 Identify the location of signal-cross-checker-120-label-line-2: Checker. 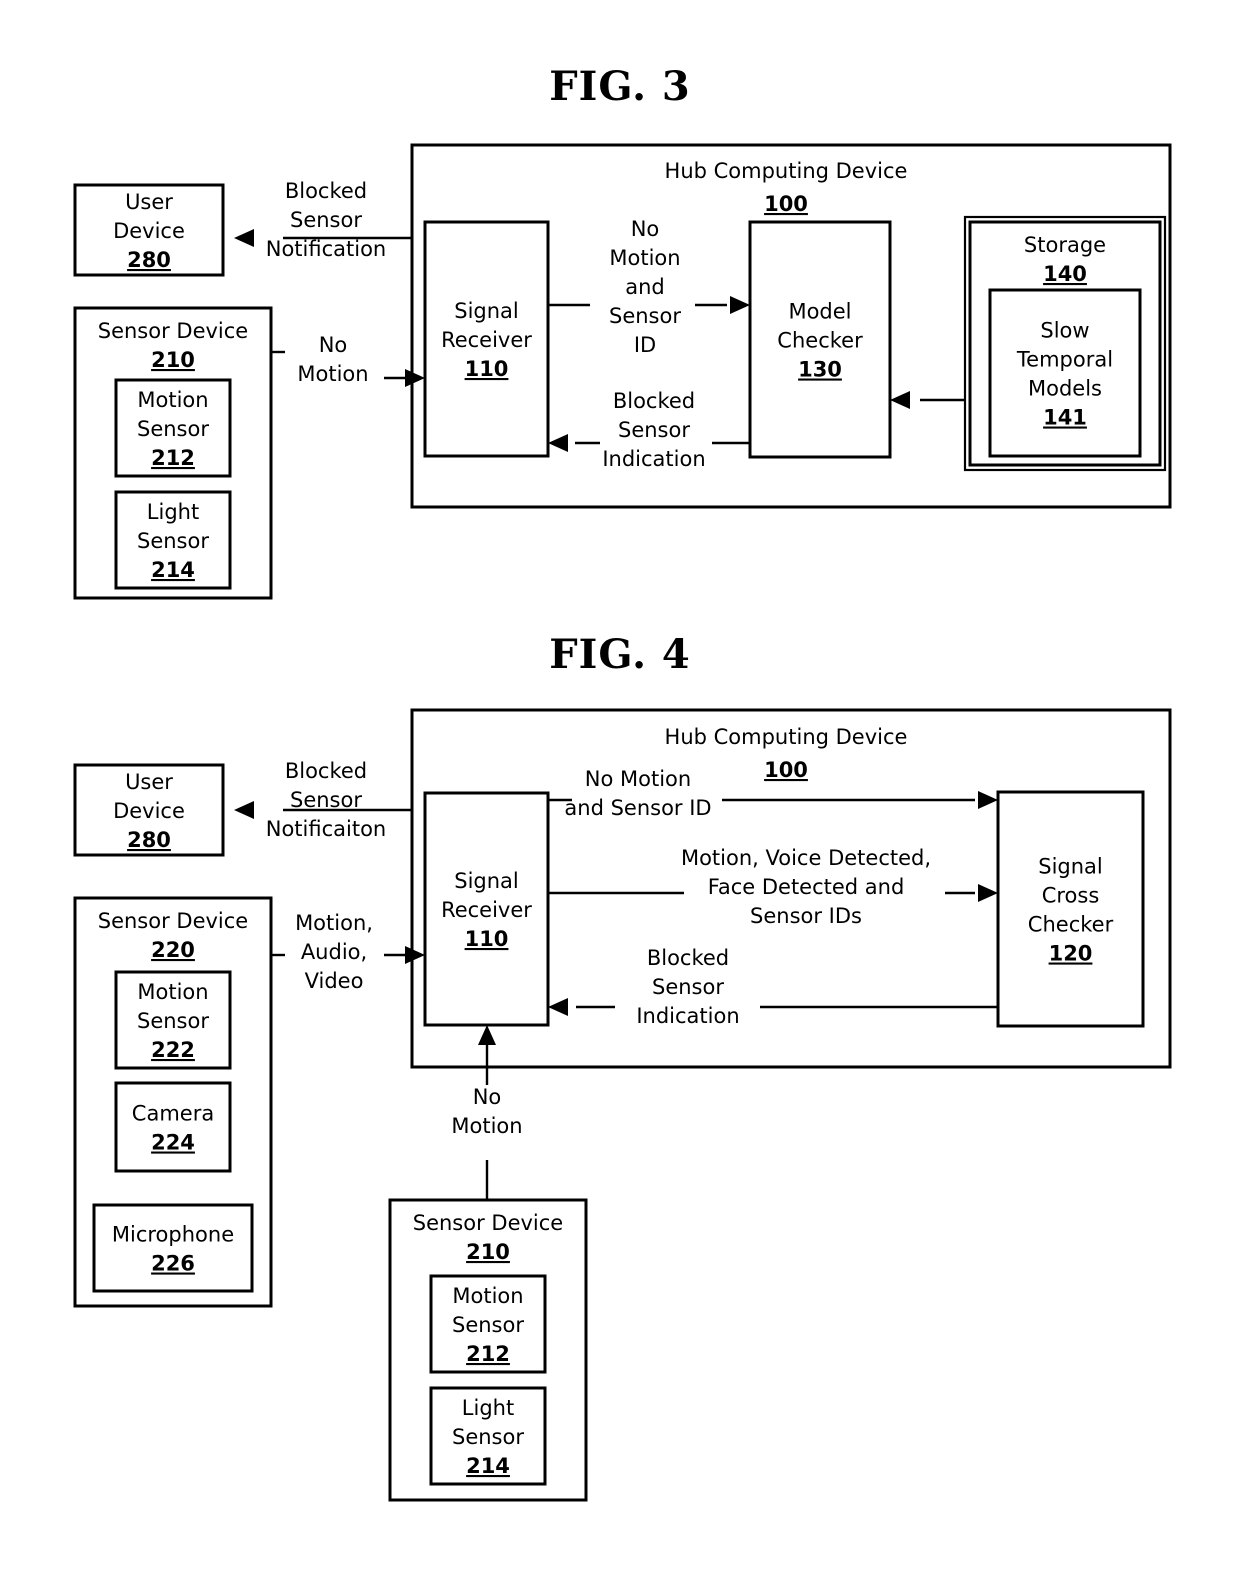
(1071, 925).